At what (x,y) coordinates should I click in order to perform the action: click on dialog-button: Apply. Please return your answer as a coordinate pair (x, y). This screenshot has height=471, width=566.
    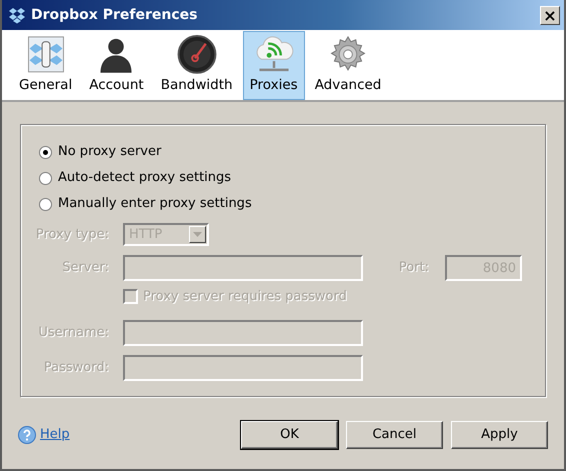
    Looking at the image, I should click on (499, 435).